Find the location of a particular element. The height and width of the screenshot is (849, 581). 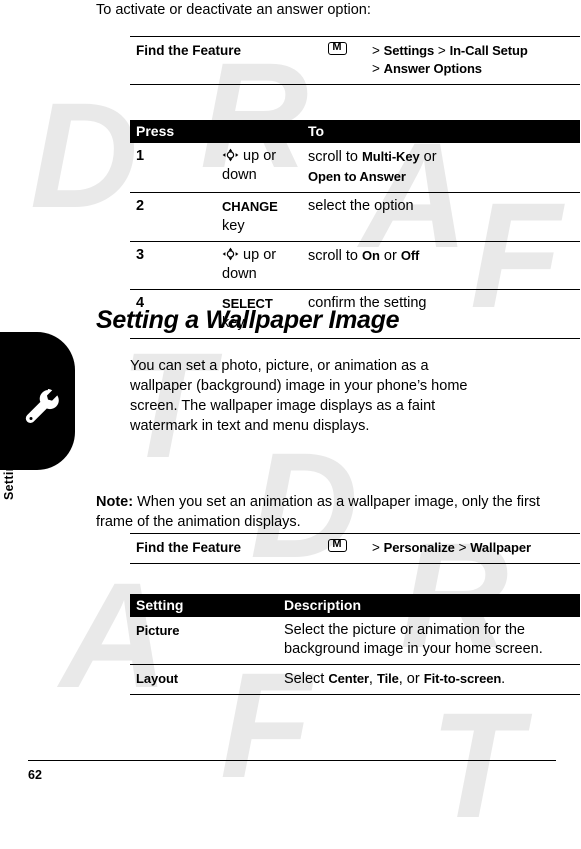

chapter-tab-marker is located at coordinates (37, 401).